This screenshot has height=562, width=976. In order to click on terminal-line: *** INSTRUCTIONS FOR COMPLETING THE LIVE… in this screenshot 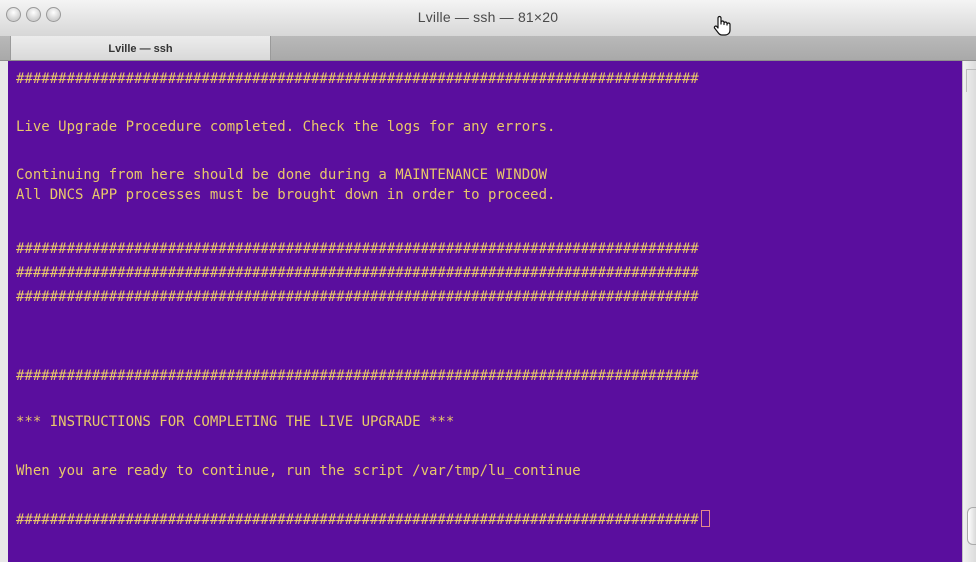, I will do `click(235, 422)`.